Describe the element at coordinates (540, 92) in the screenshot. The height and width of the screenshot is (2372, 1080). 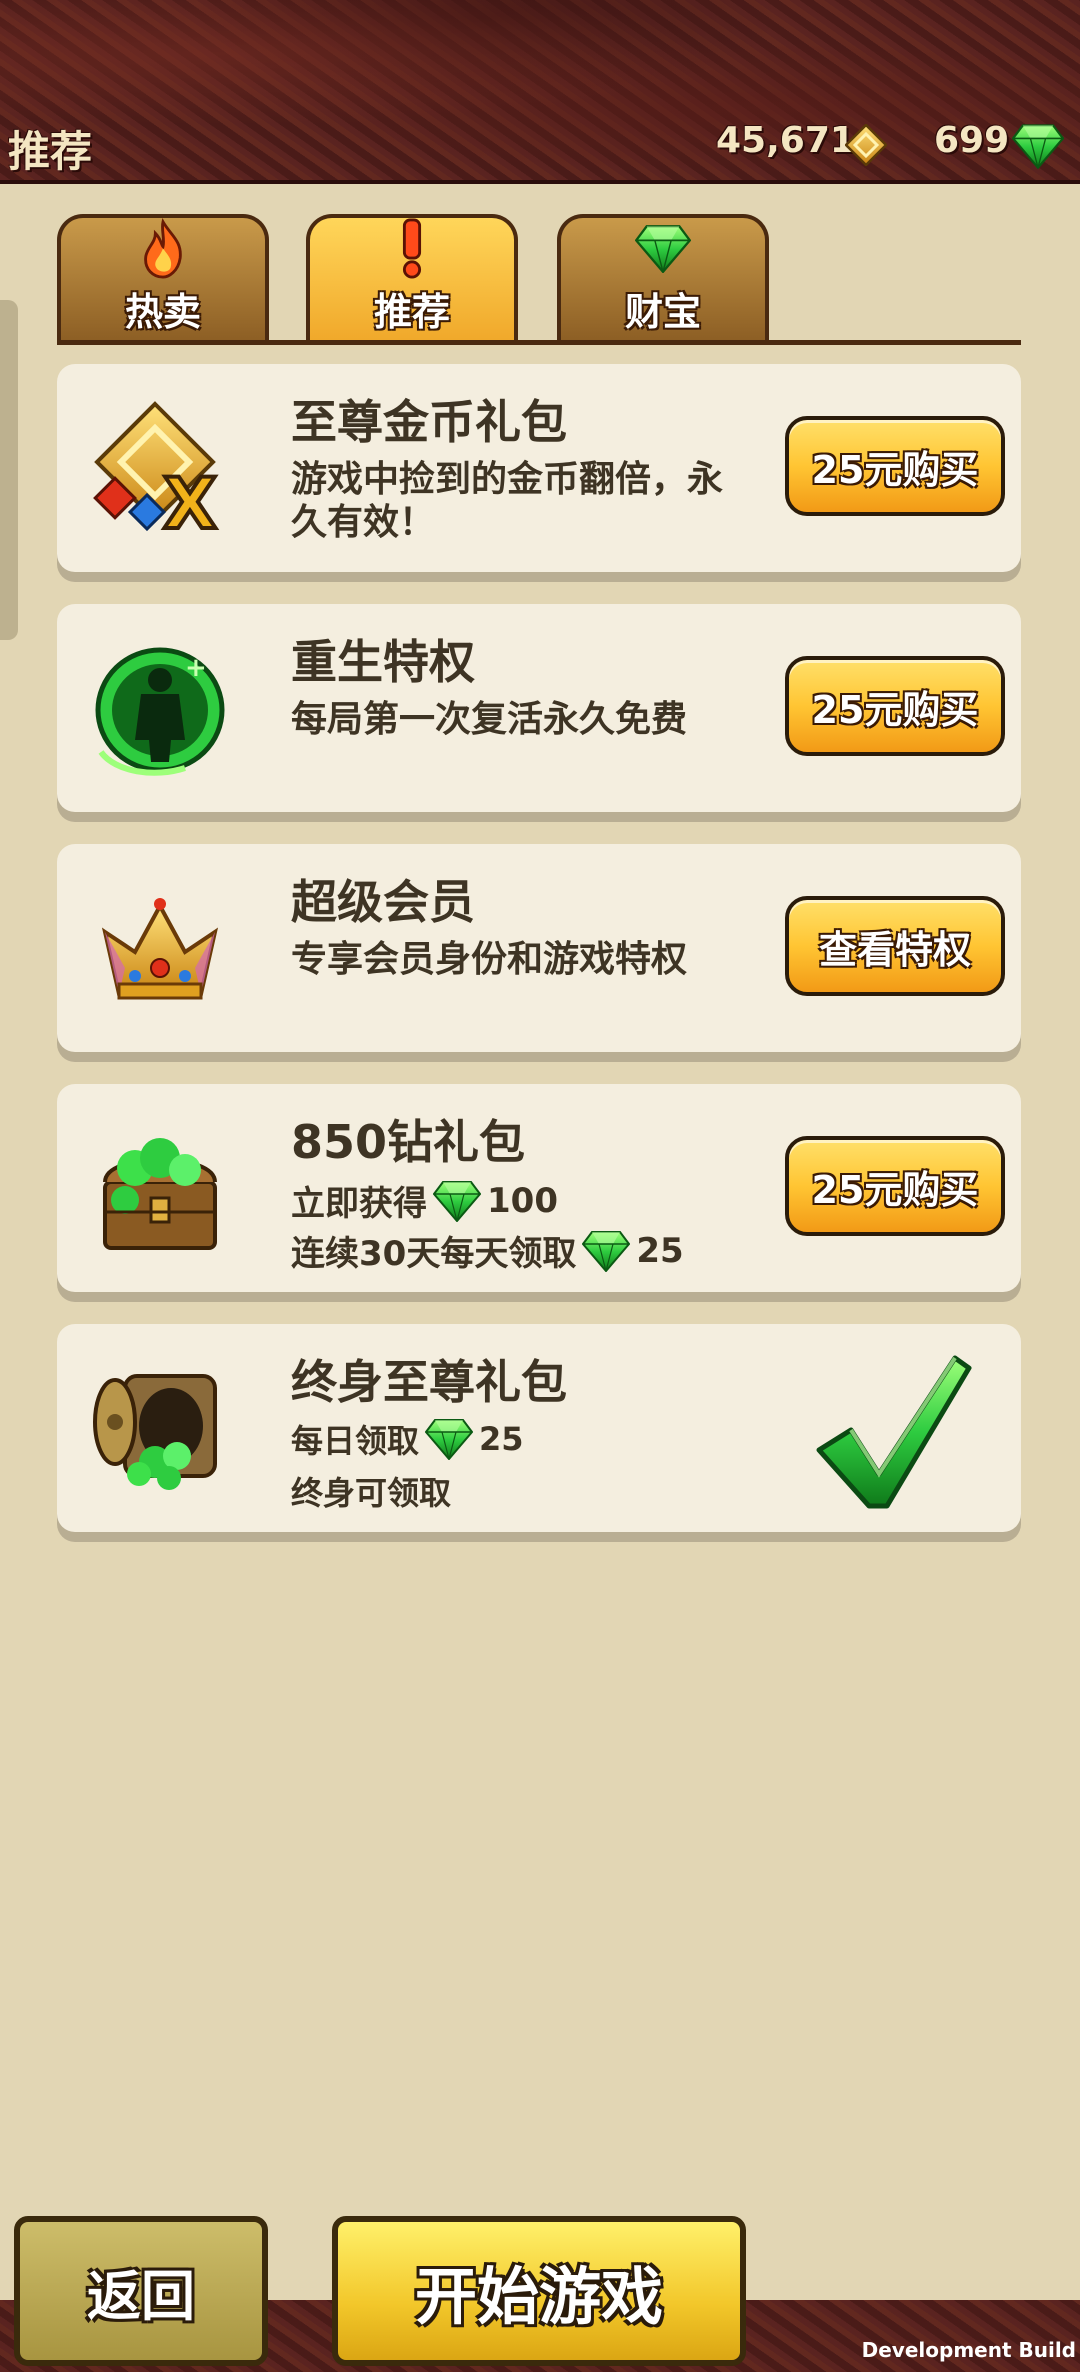
I see `top-bar: 推荐 45,671 699` at that location.